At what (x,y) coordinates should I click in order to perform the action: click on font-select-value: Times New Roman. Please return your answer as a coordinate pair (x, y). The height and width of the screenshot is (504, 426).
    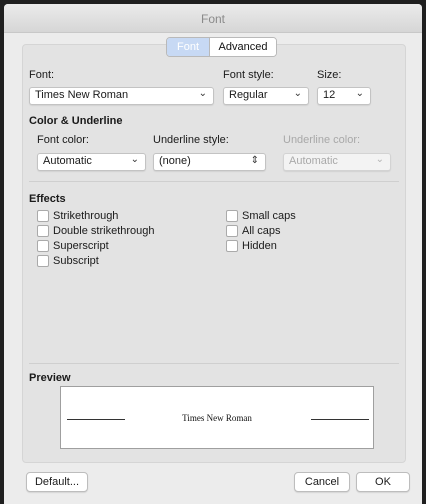
    Looking at the image, I should click on (82, 95).